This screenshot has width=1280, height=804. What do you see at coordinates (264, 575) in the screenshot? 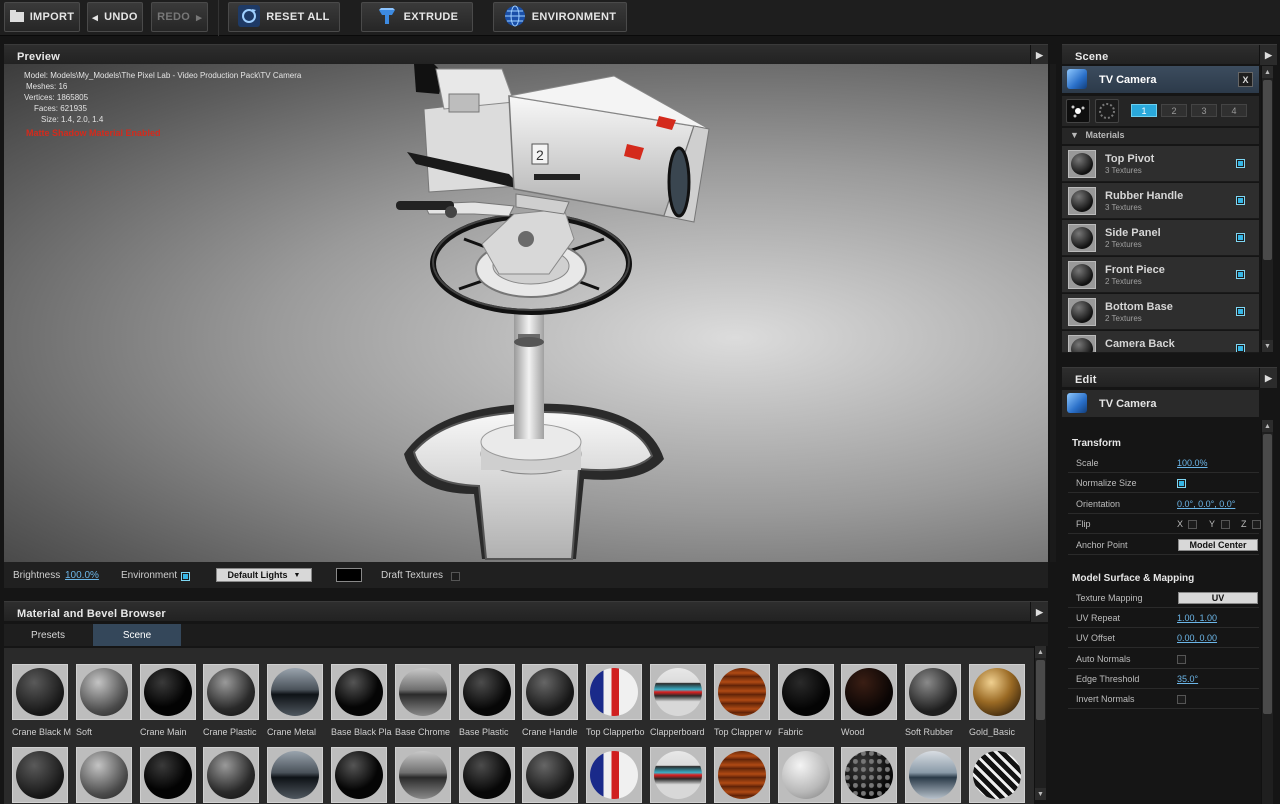
I see `lights-dropdown: Default Lights ▼` at bounding box center [264, 575].